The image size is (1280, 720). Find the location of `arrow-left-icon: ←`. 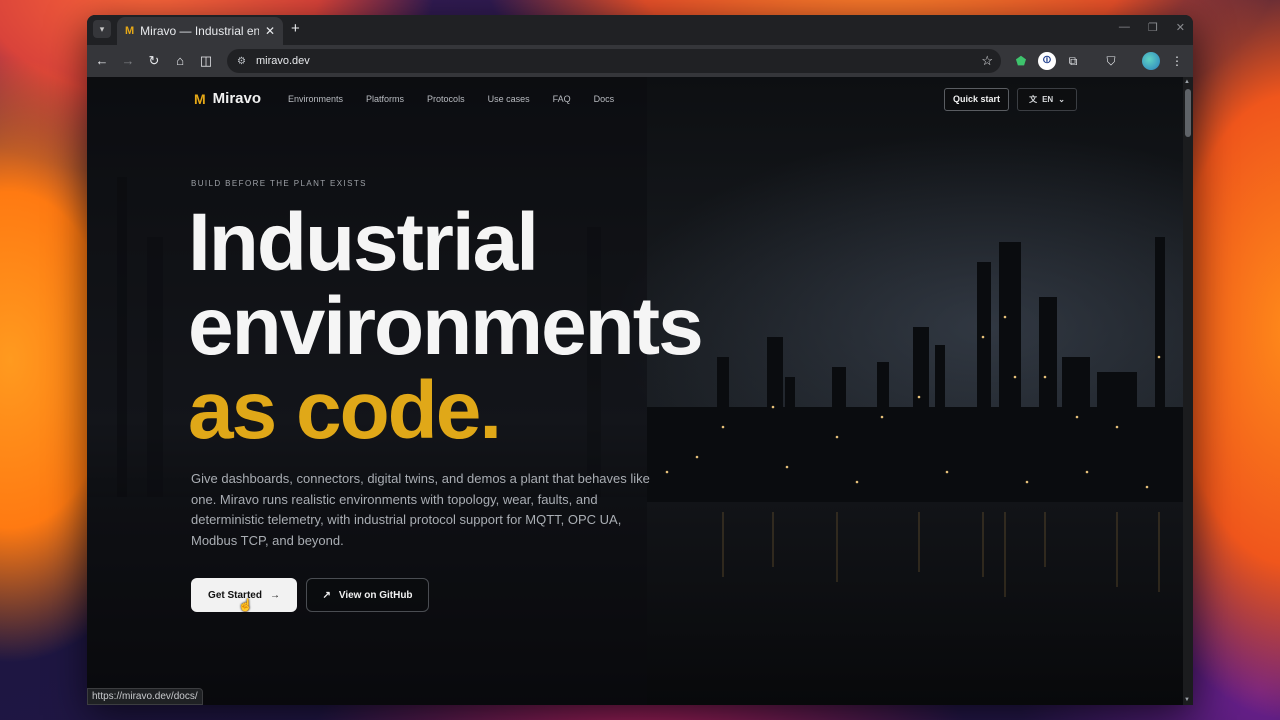

arrow-left-icon: ← is located at coordinates (102, 60).